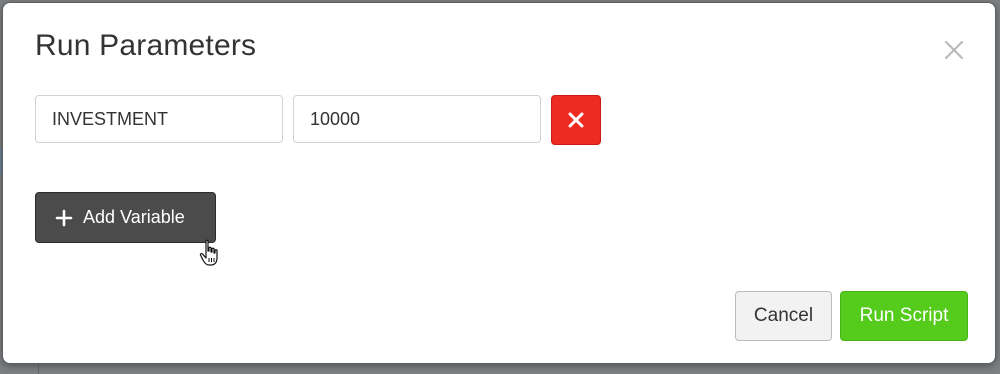 This screenshot has width=1000, height=374. I want to click on dialog-title: Run Parameters, so click(146, 45).